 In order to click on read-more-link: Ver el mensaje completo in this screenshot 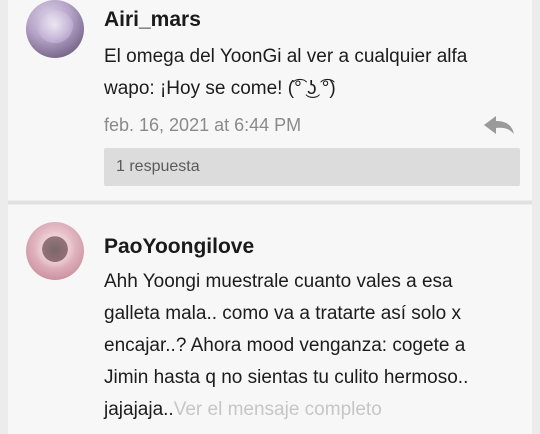, I will do `click(278, 409)`.